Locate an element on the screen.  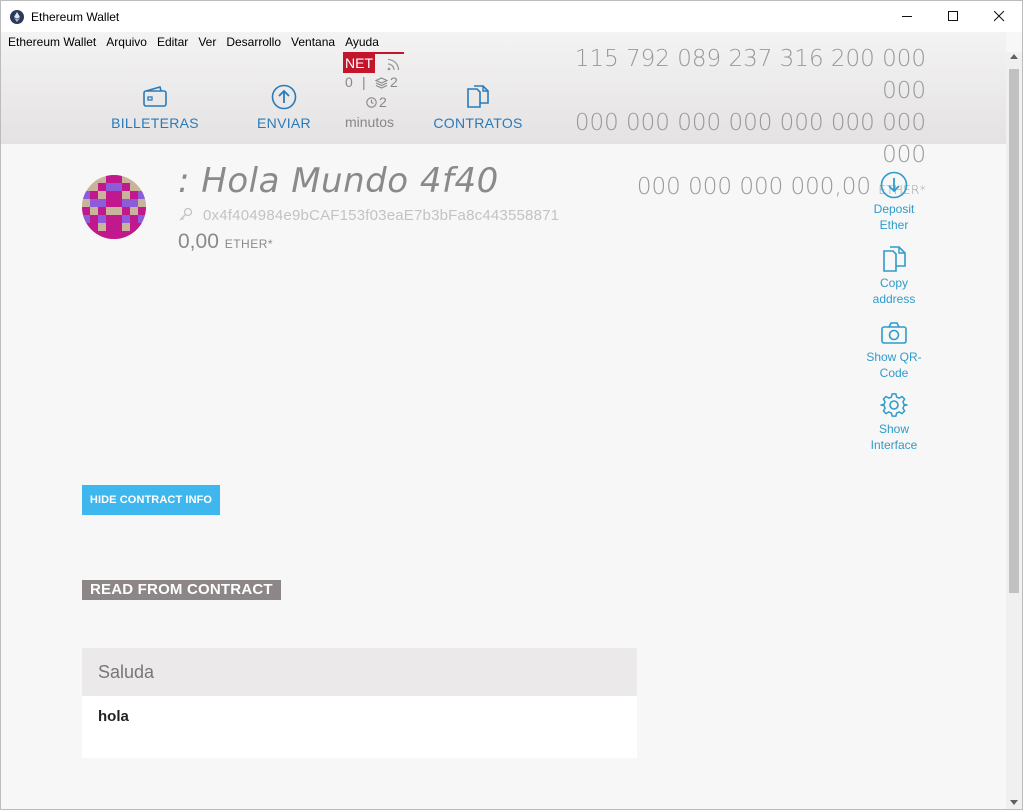
deposit-ether-button: Deposit Ether is located at coordinates (894, 202).